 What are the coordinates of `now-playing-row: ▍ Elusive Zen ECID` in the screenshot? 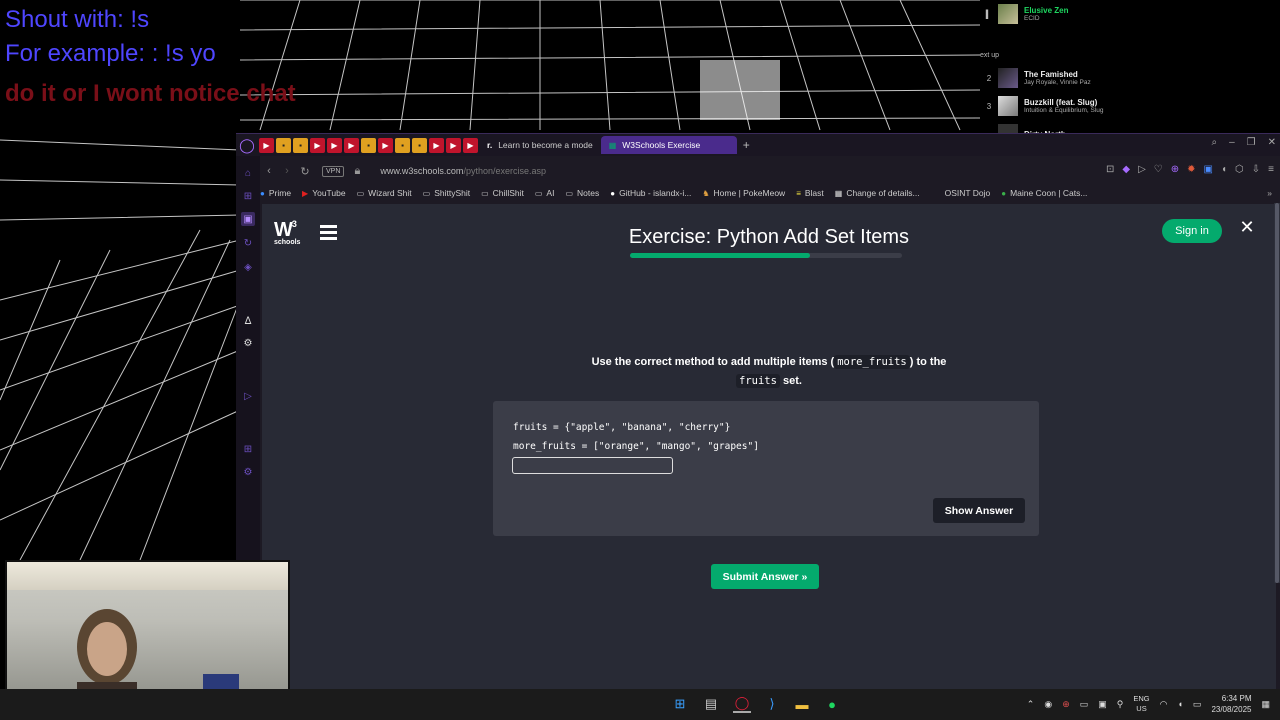 It's located at (1130, 14).